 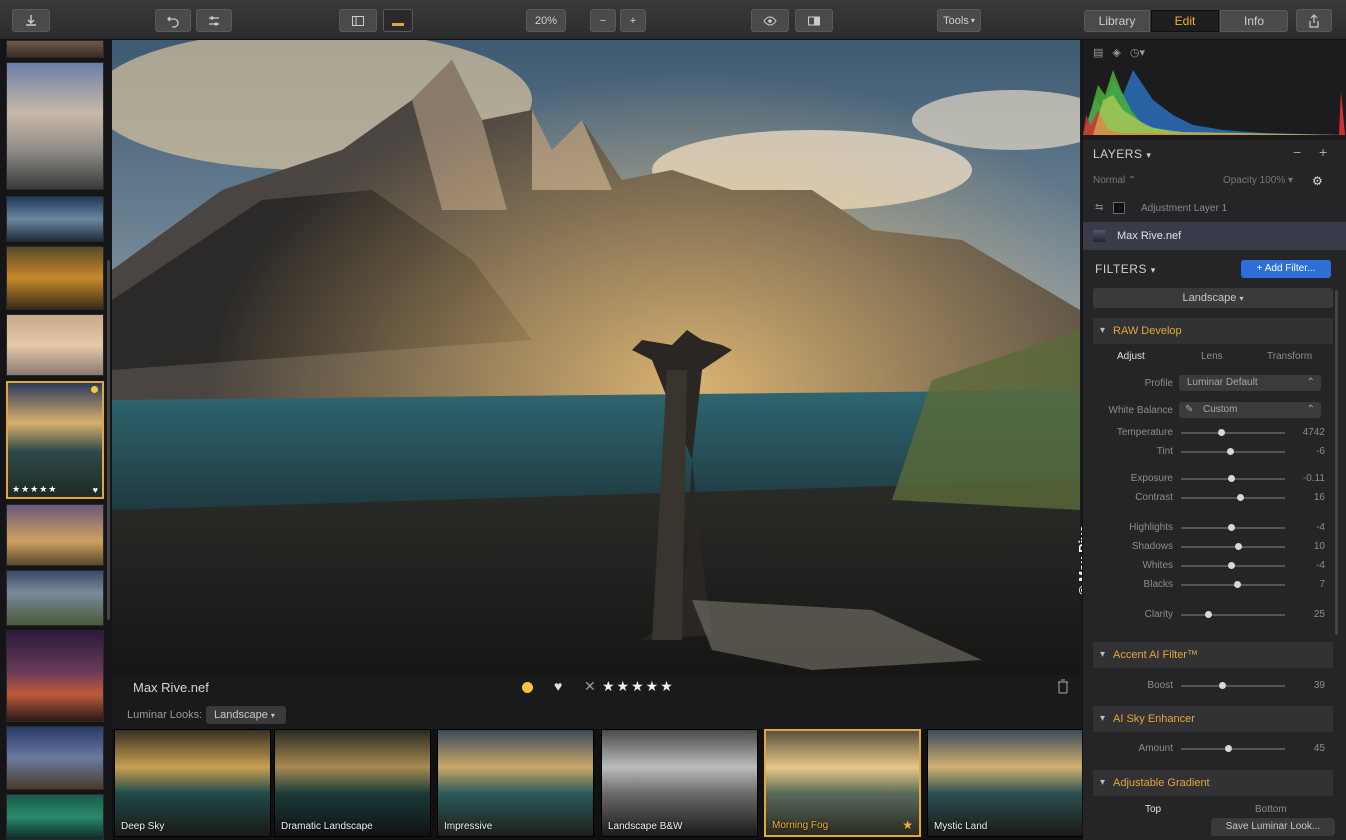 What do you see at coordinates (961, 826) in the screenshot?
I see `look-name: Mystic Land` at bounding box center [961, 826].